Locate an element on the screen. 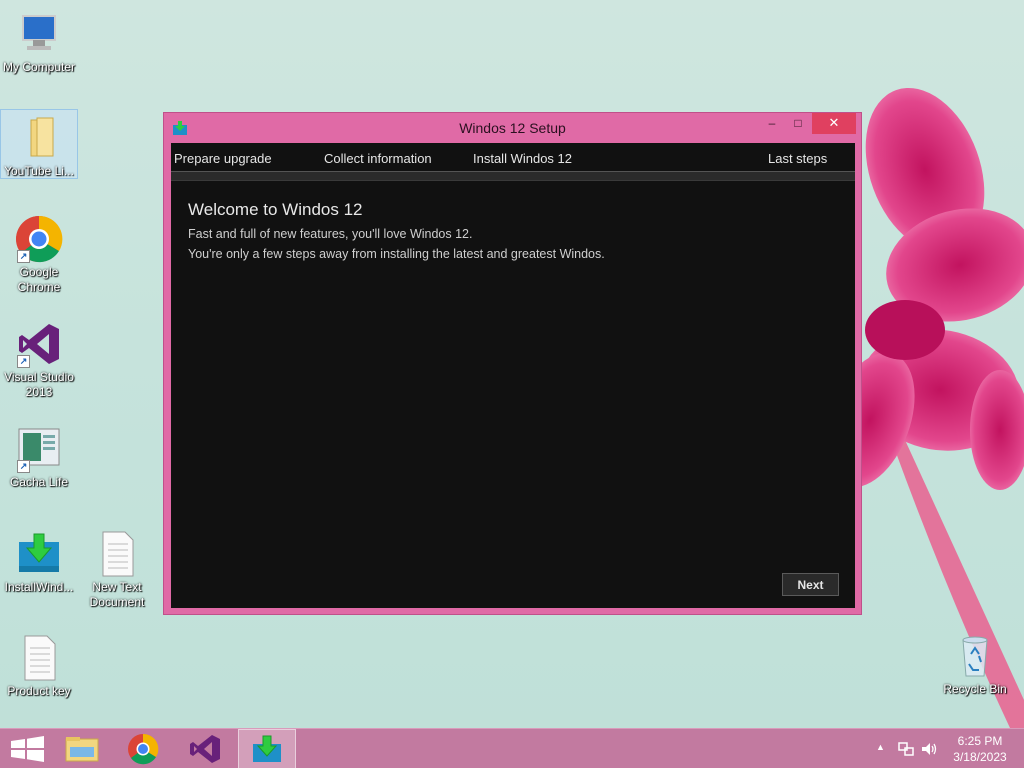 The width and height of the screenshot is (1024, 768). clock-date: 3/18/2023 is located at coordinates (980, 757).